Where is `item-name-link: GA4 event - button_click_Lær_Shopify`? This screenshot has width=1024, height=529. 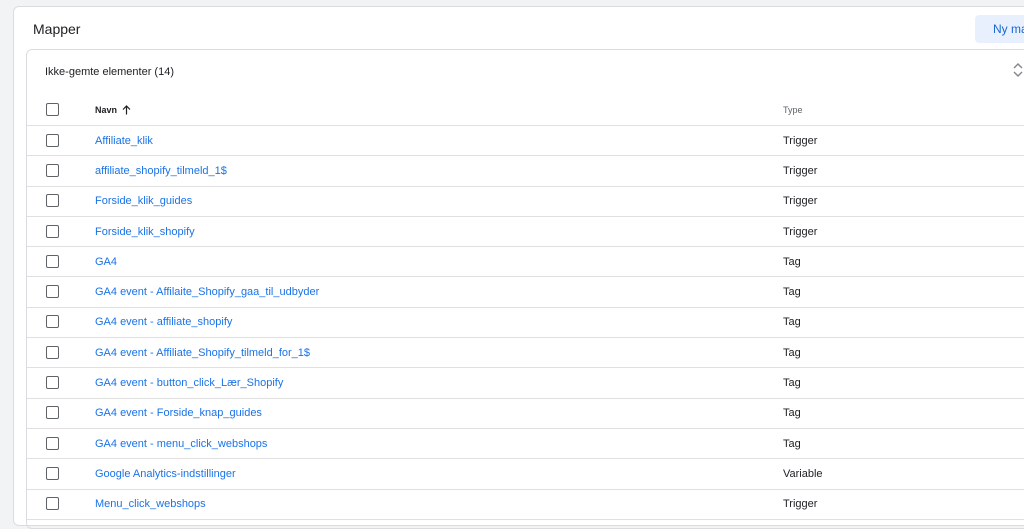
item-name-link: GA4 event - button_click_Lær_Shopify is located at coordinates (189, 383).